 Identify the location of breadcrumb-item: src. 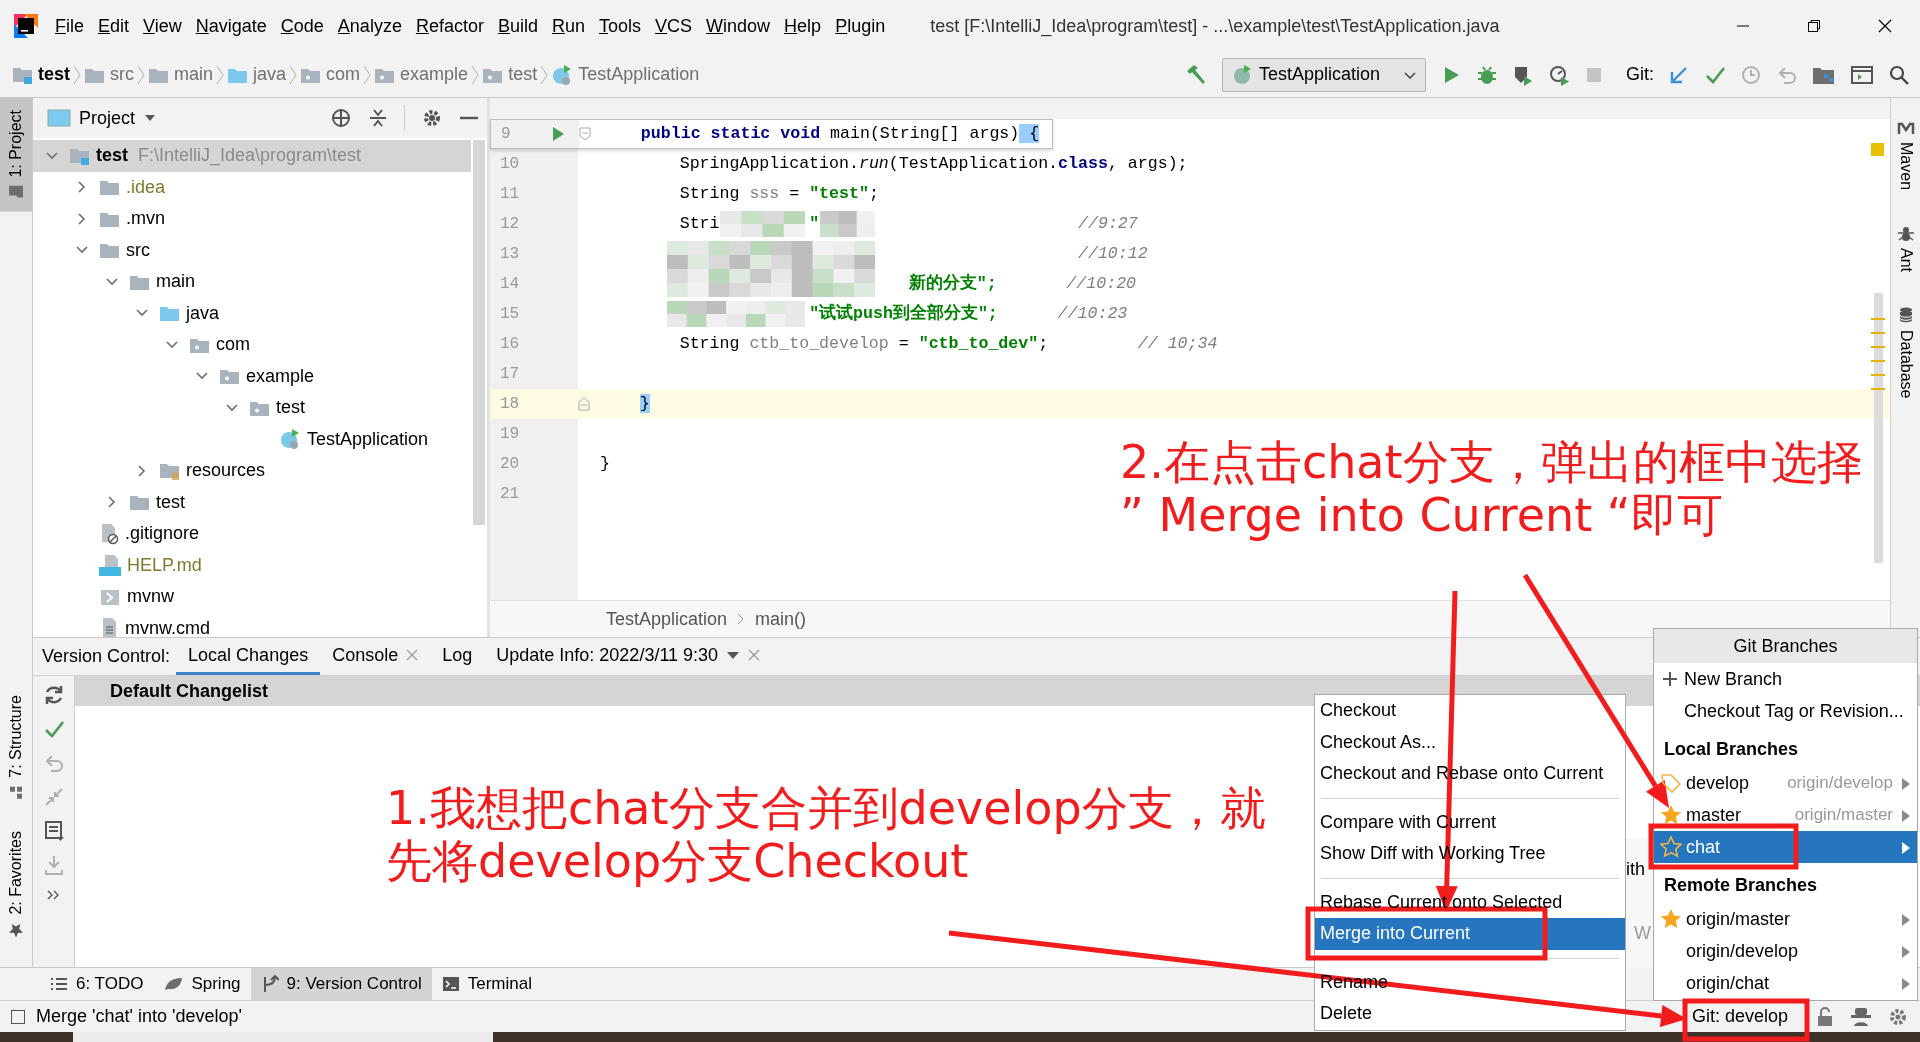
(122, 74).